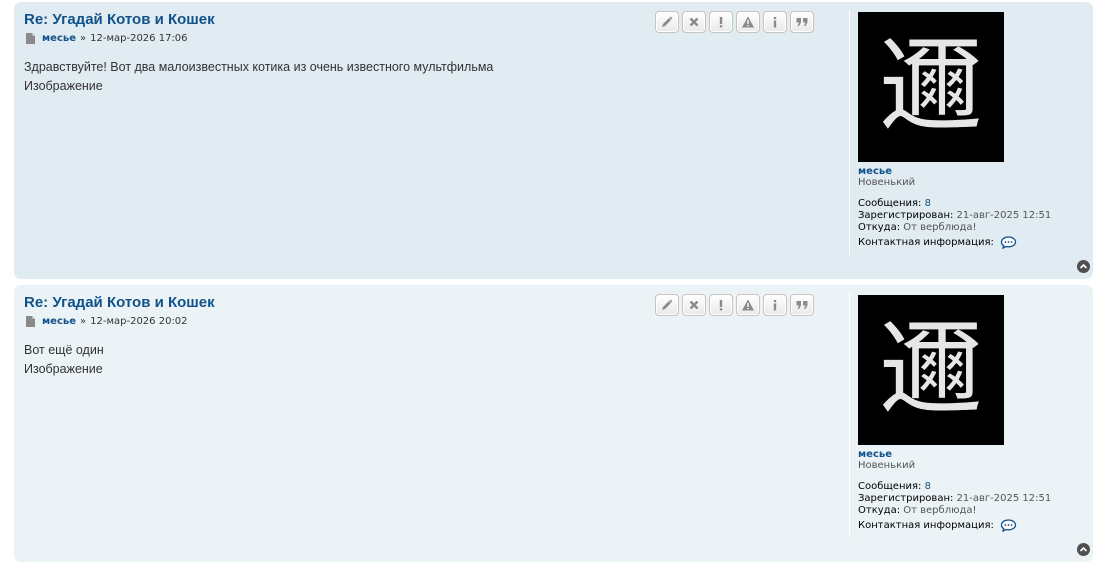 The width and height of the screenshot is (1111, 565). I want to click on post-datetime: 12-мар-2026 17:06, so click(139, 38).